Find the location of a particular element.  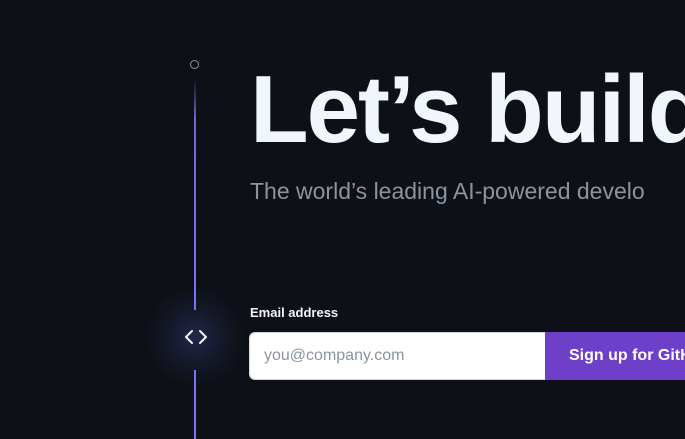

code-icon is located at coordinates (196, 337).